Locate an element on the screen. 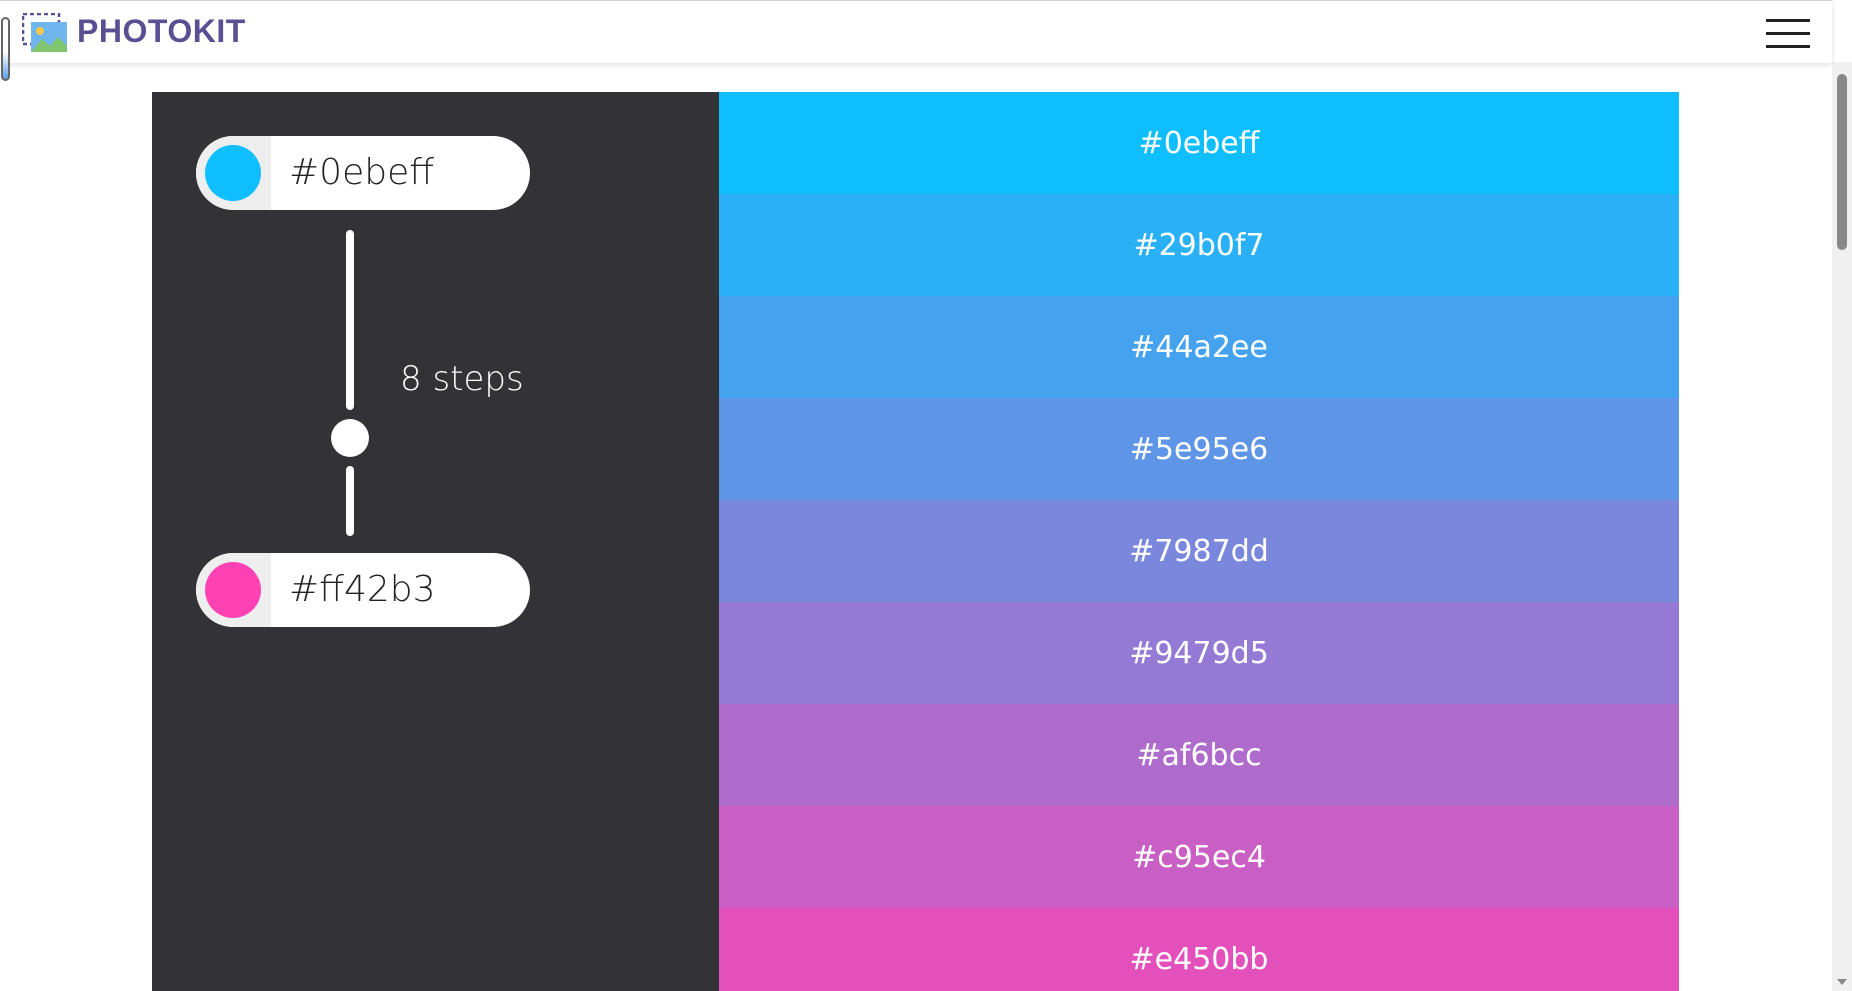 Image resolution: width=1852 pixels, height=991 pixels. start-color-input: #0ebeff is located at coordinates (404, 173).